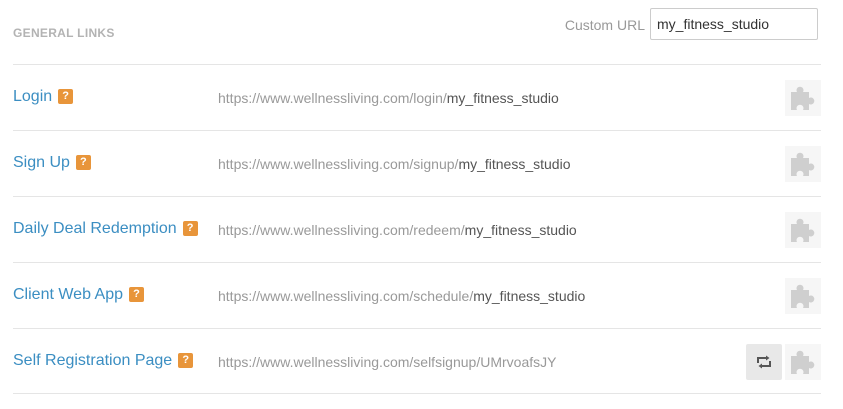  I want to click on login-link: Login?, so click(43, 97).